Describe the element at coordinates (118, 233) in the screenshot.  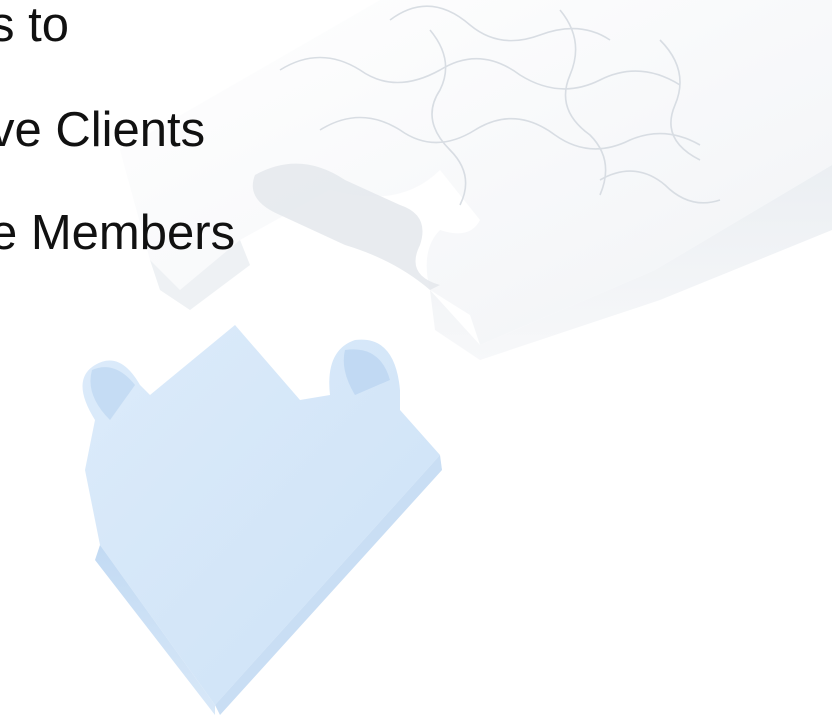
I see `slide-line-3: e Members` at that location.